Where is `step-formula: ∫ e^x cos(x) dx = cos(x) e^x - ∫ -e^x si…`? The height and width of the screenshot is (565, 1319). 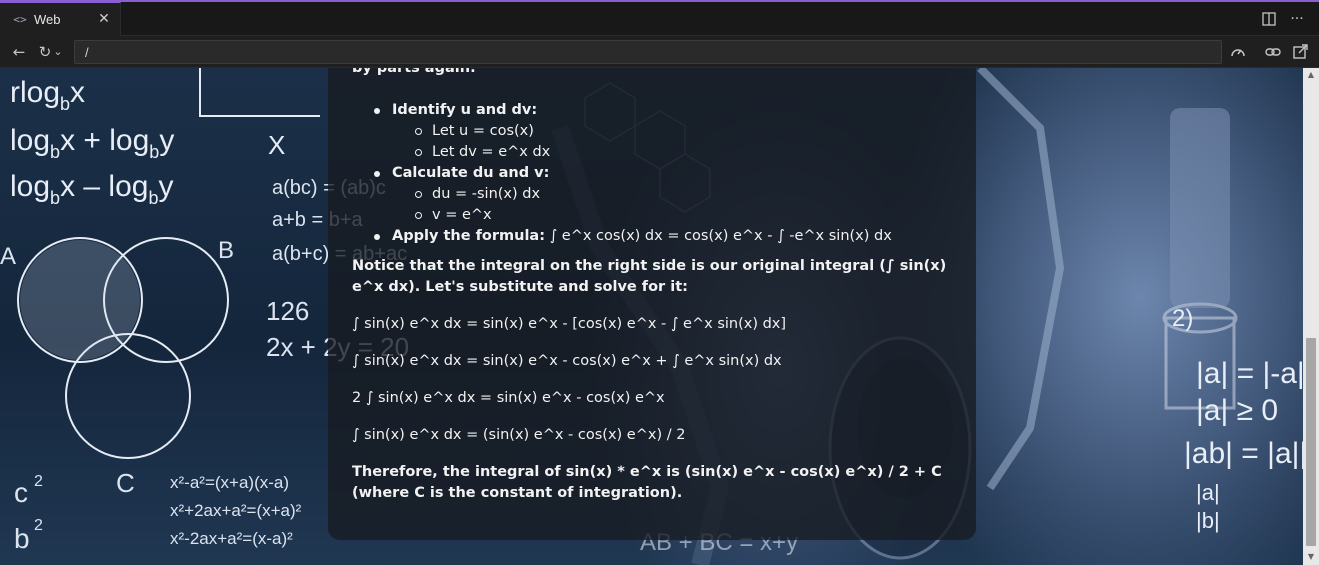 step-formula: ∫ e^x cos(x) dx = cos(x) e^x - ∫ -e^x si… is located at coordinates (718, 236).